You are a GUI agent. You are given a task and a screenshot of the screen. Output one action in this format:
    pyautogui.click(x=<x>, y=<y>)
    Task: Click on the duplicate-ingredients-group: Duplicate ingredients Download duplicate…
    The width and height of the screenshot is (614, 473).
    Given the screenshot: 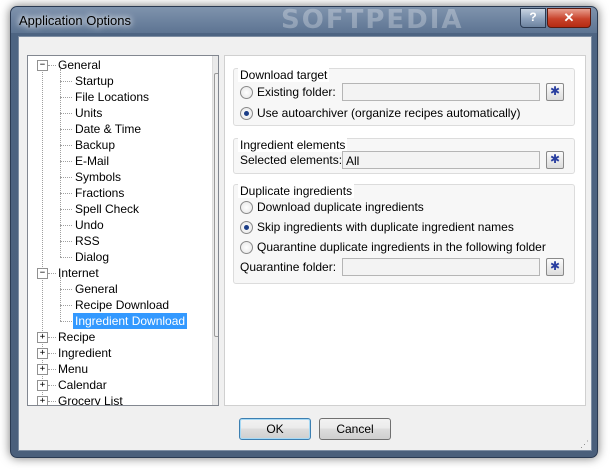 What is the action you would take?
    pyautogui.click(x=404, y=234)
    